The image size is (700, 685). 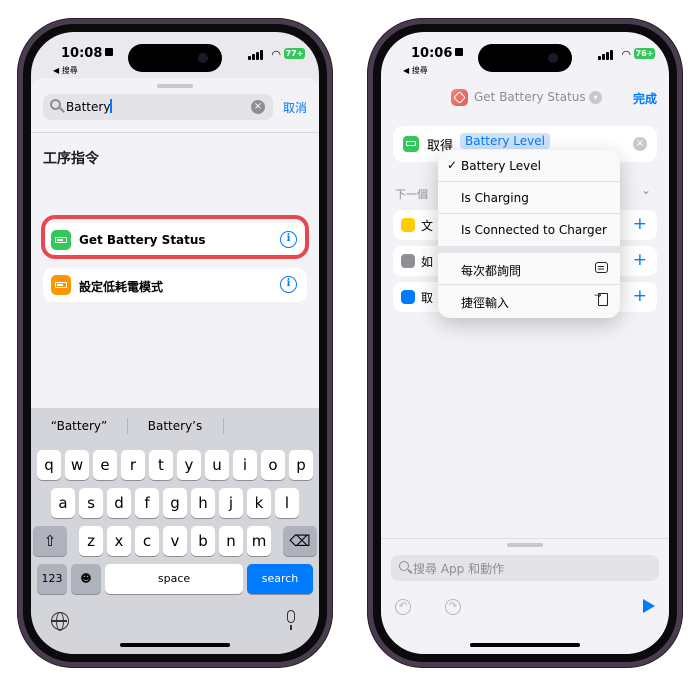 I want to click on status-time: 10:06, so click(x=437, y=53).